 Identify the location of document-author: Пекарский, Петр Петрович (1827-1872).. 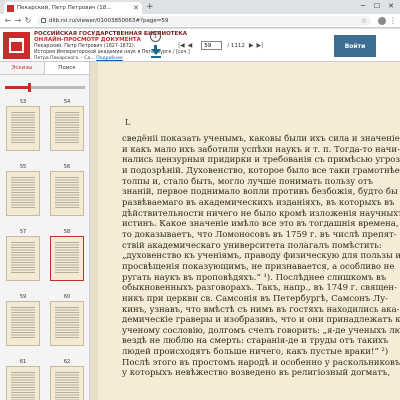
(85, 46).